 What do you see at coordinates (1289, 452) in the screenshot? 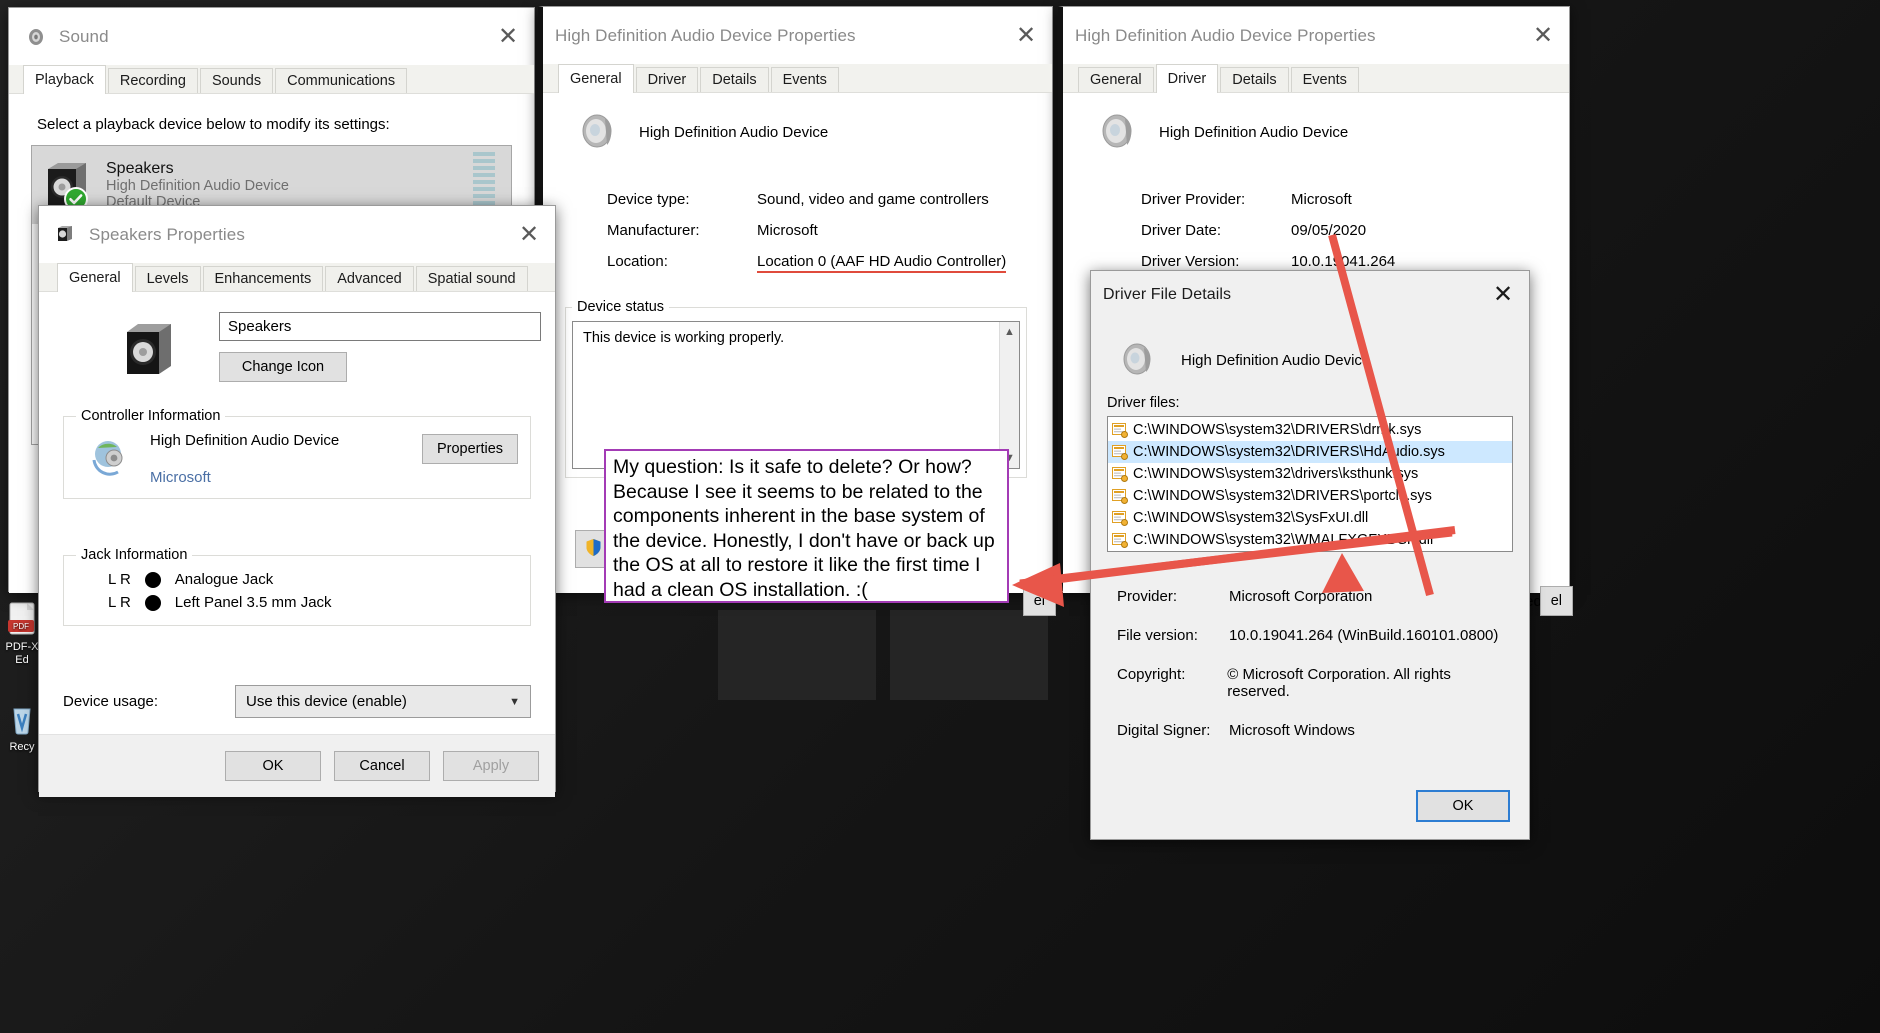
I see `driver-file-path: C:\WINDOWS\system32\DRIVERS\HdAudio.sys` at bounding box center [1289, 452].